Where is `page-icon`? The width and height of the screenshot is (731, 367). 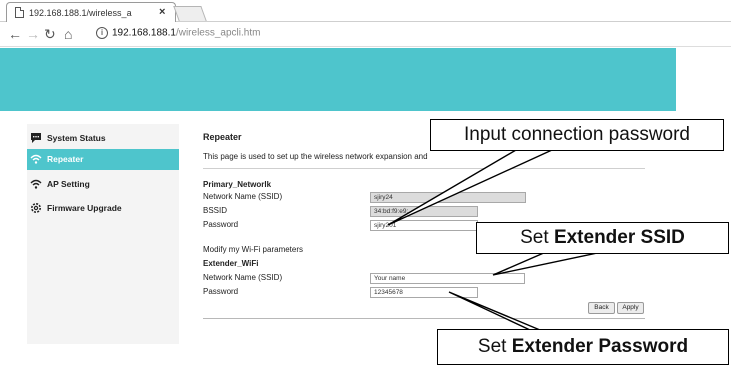 page-icon is located at coordinates (19, 12).